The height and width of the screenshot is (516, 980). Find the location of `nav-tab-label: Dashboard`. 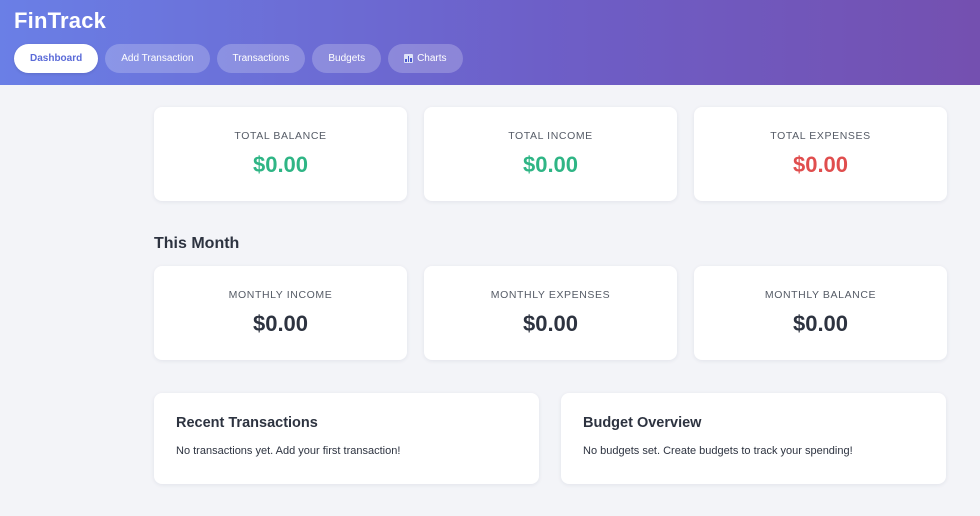

nav-tab-label: Dashboard is located at coordinates (56, 58).